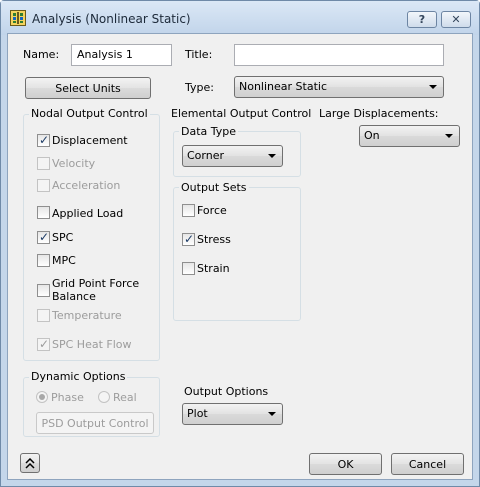 The image size is (480, 487). I want to click on select-units-button: Select Units, so click(88, 88).